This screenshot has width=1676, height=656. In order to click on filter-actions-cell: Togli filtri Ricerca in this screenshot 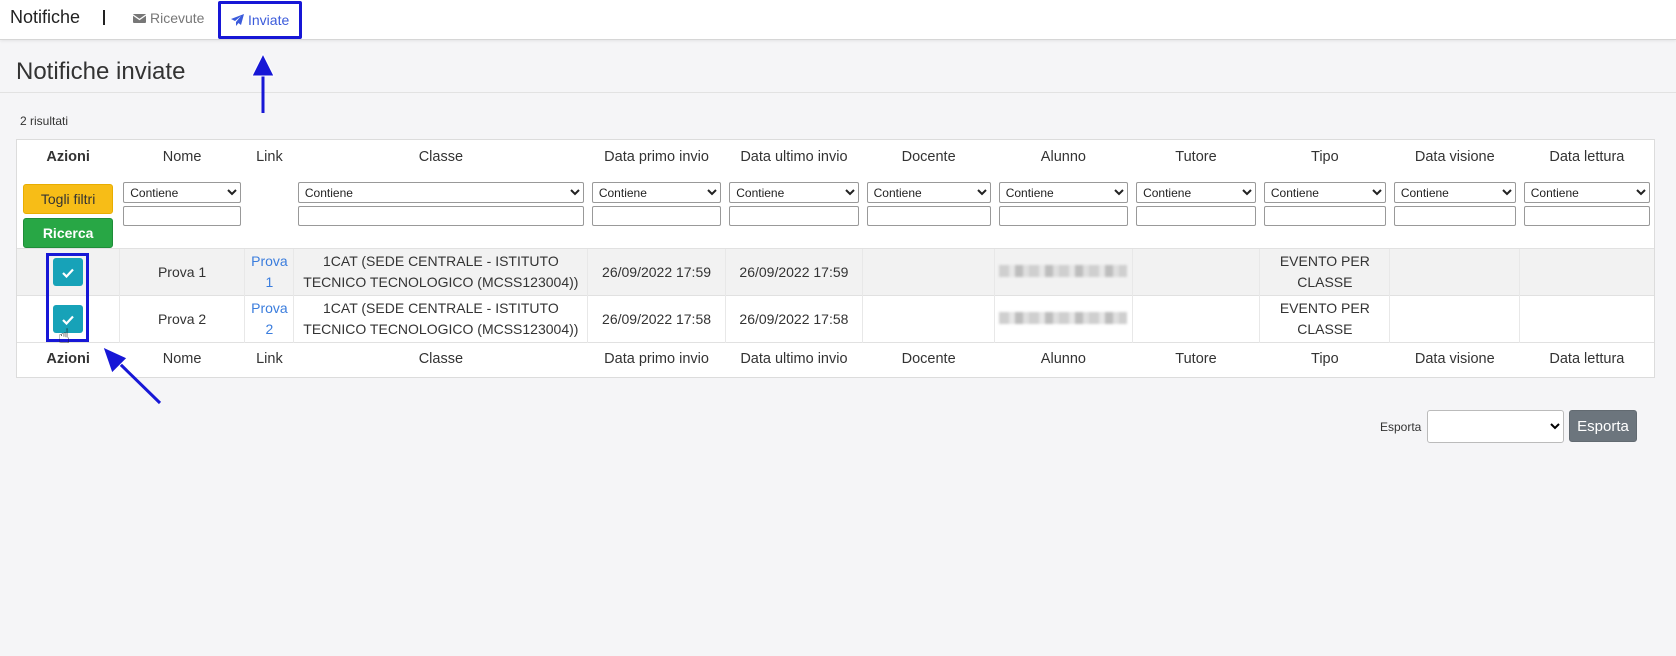, I will do `click(68, 211)`.